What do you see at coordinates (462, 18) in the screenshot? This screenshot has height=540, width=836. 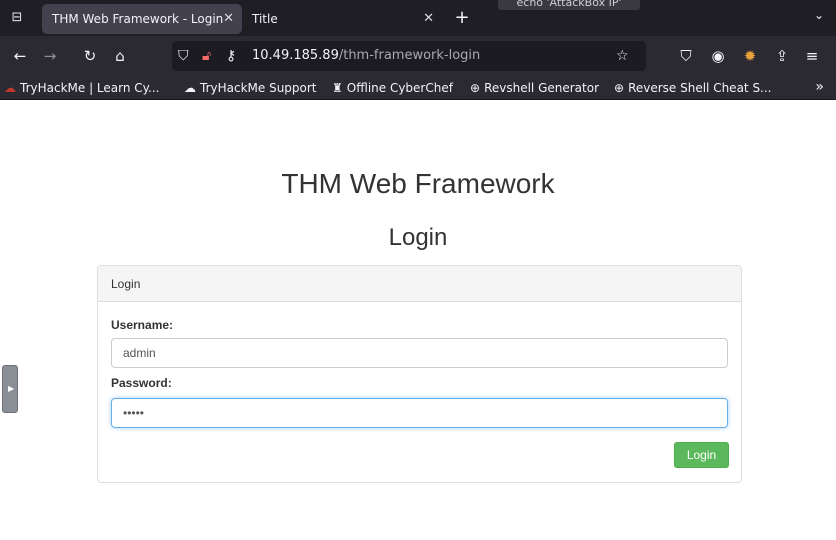 I see `new-tab-button: +` at bounding box center [462, 18].